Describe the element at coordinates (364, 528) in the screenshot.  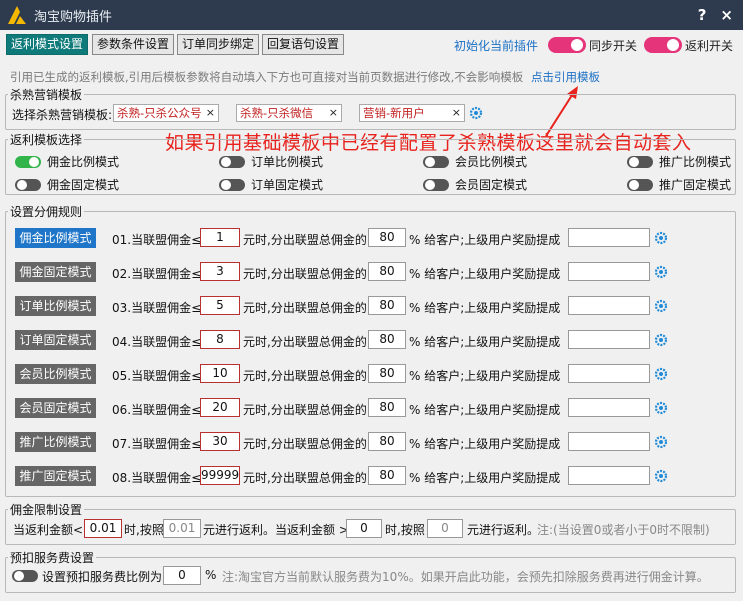
I see `max-rebate-input: 0` at that location.